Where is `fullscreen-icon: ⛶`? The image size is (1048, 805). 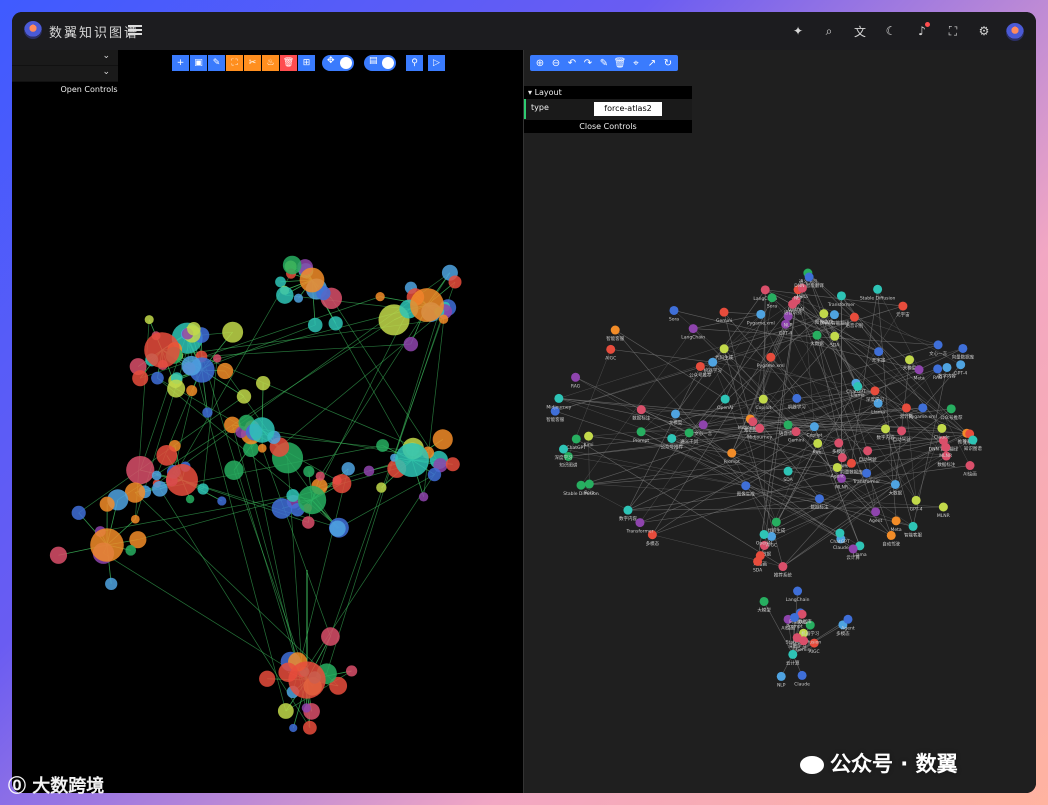 fullscreen-icon: ⛶ is located at coordinates (953, 31).